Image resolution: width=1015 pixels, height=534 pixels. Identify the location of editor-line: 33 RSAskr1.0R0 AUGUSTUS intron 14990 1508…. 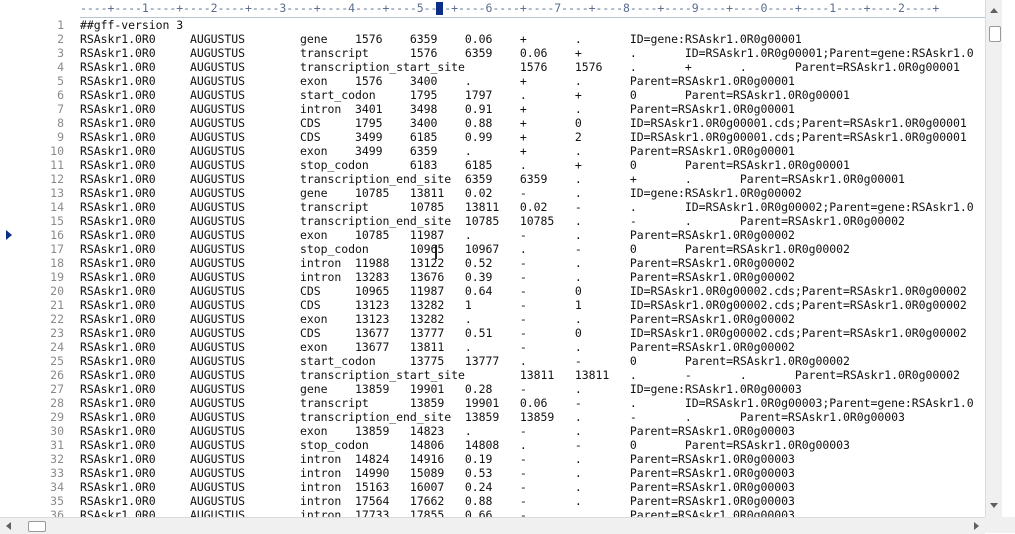
(492, 473).